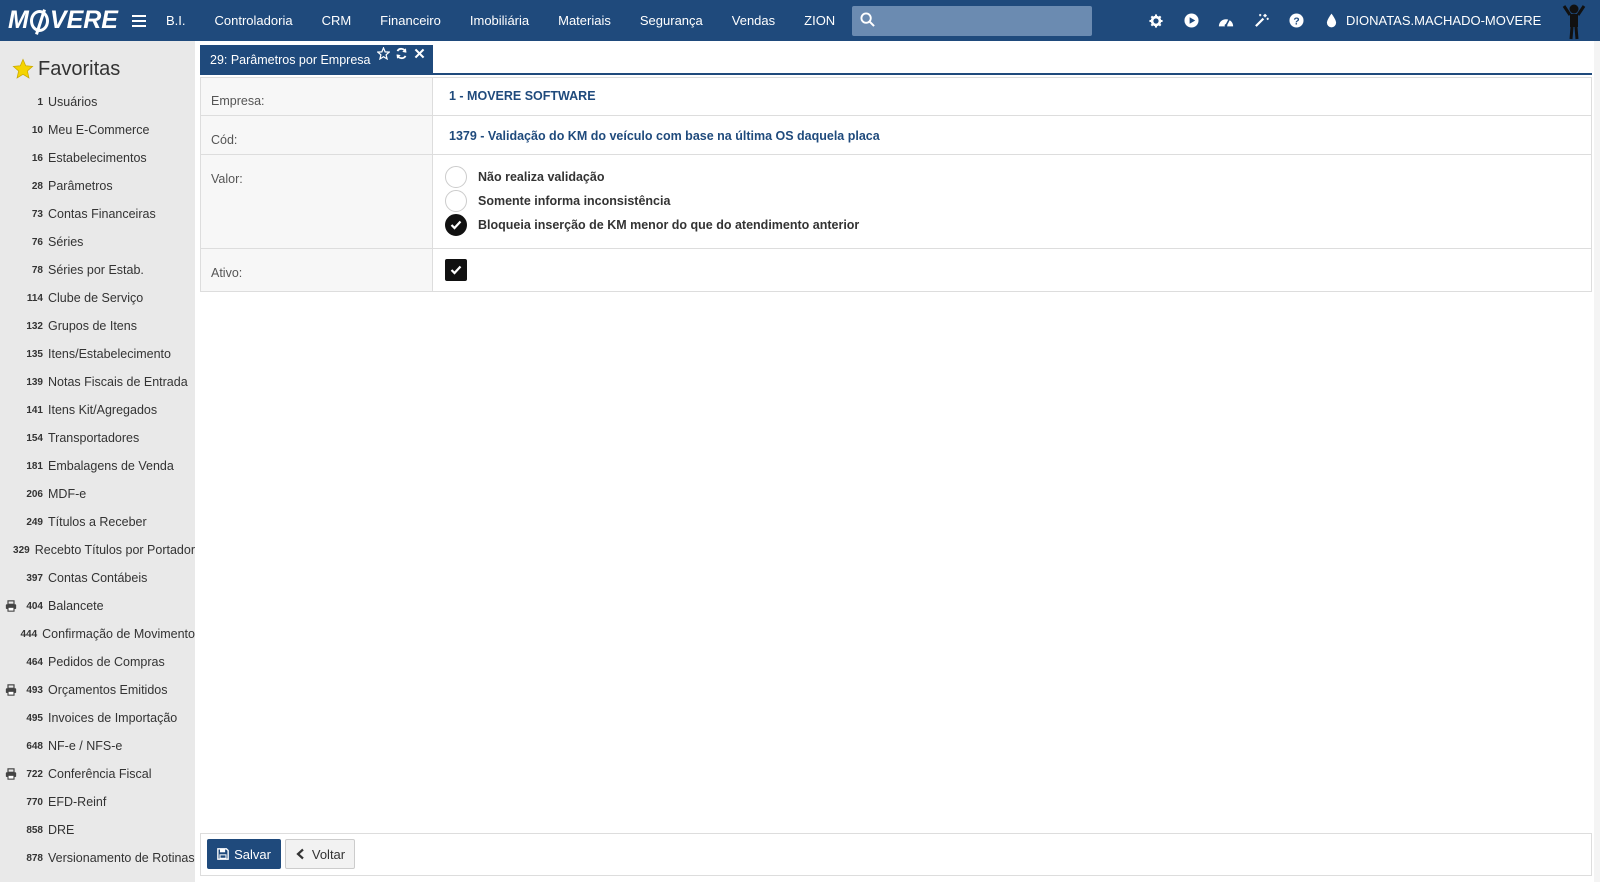 The height and width of the screenshot is (882, 1600). I want to click on favorite-item-label: Recebto Títulos por Portador, so click(114, 550).